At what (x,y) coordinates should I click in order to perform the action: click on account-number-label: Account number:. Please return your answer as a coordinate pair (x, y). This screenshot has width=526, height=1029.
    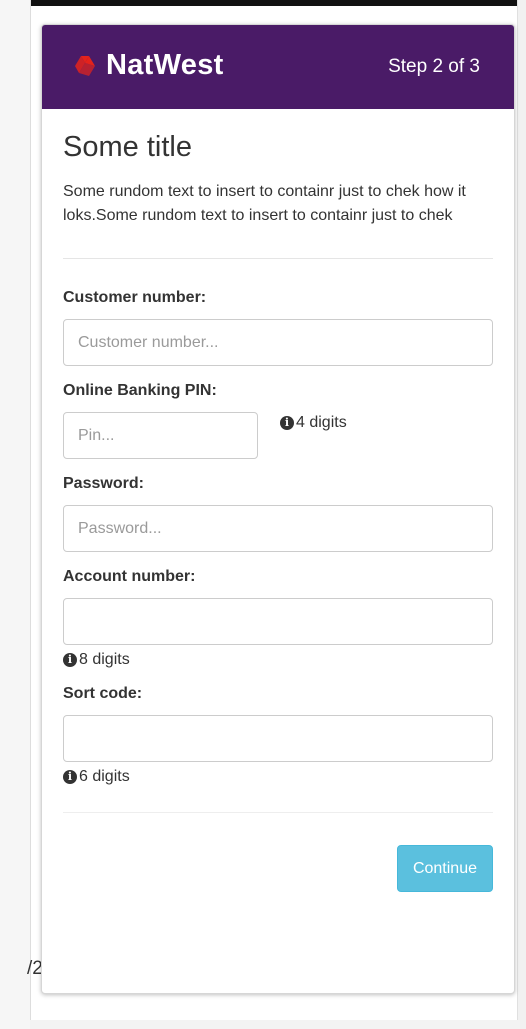
    Looking at the image, I should click on (129, 576).